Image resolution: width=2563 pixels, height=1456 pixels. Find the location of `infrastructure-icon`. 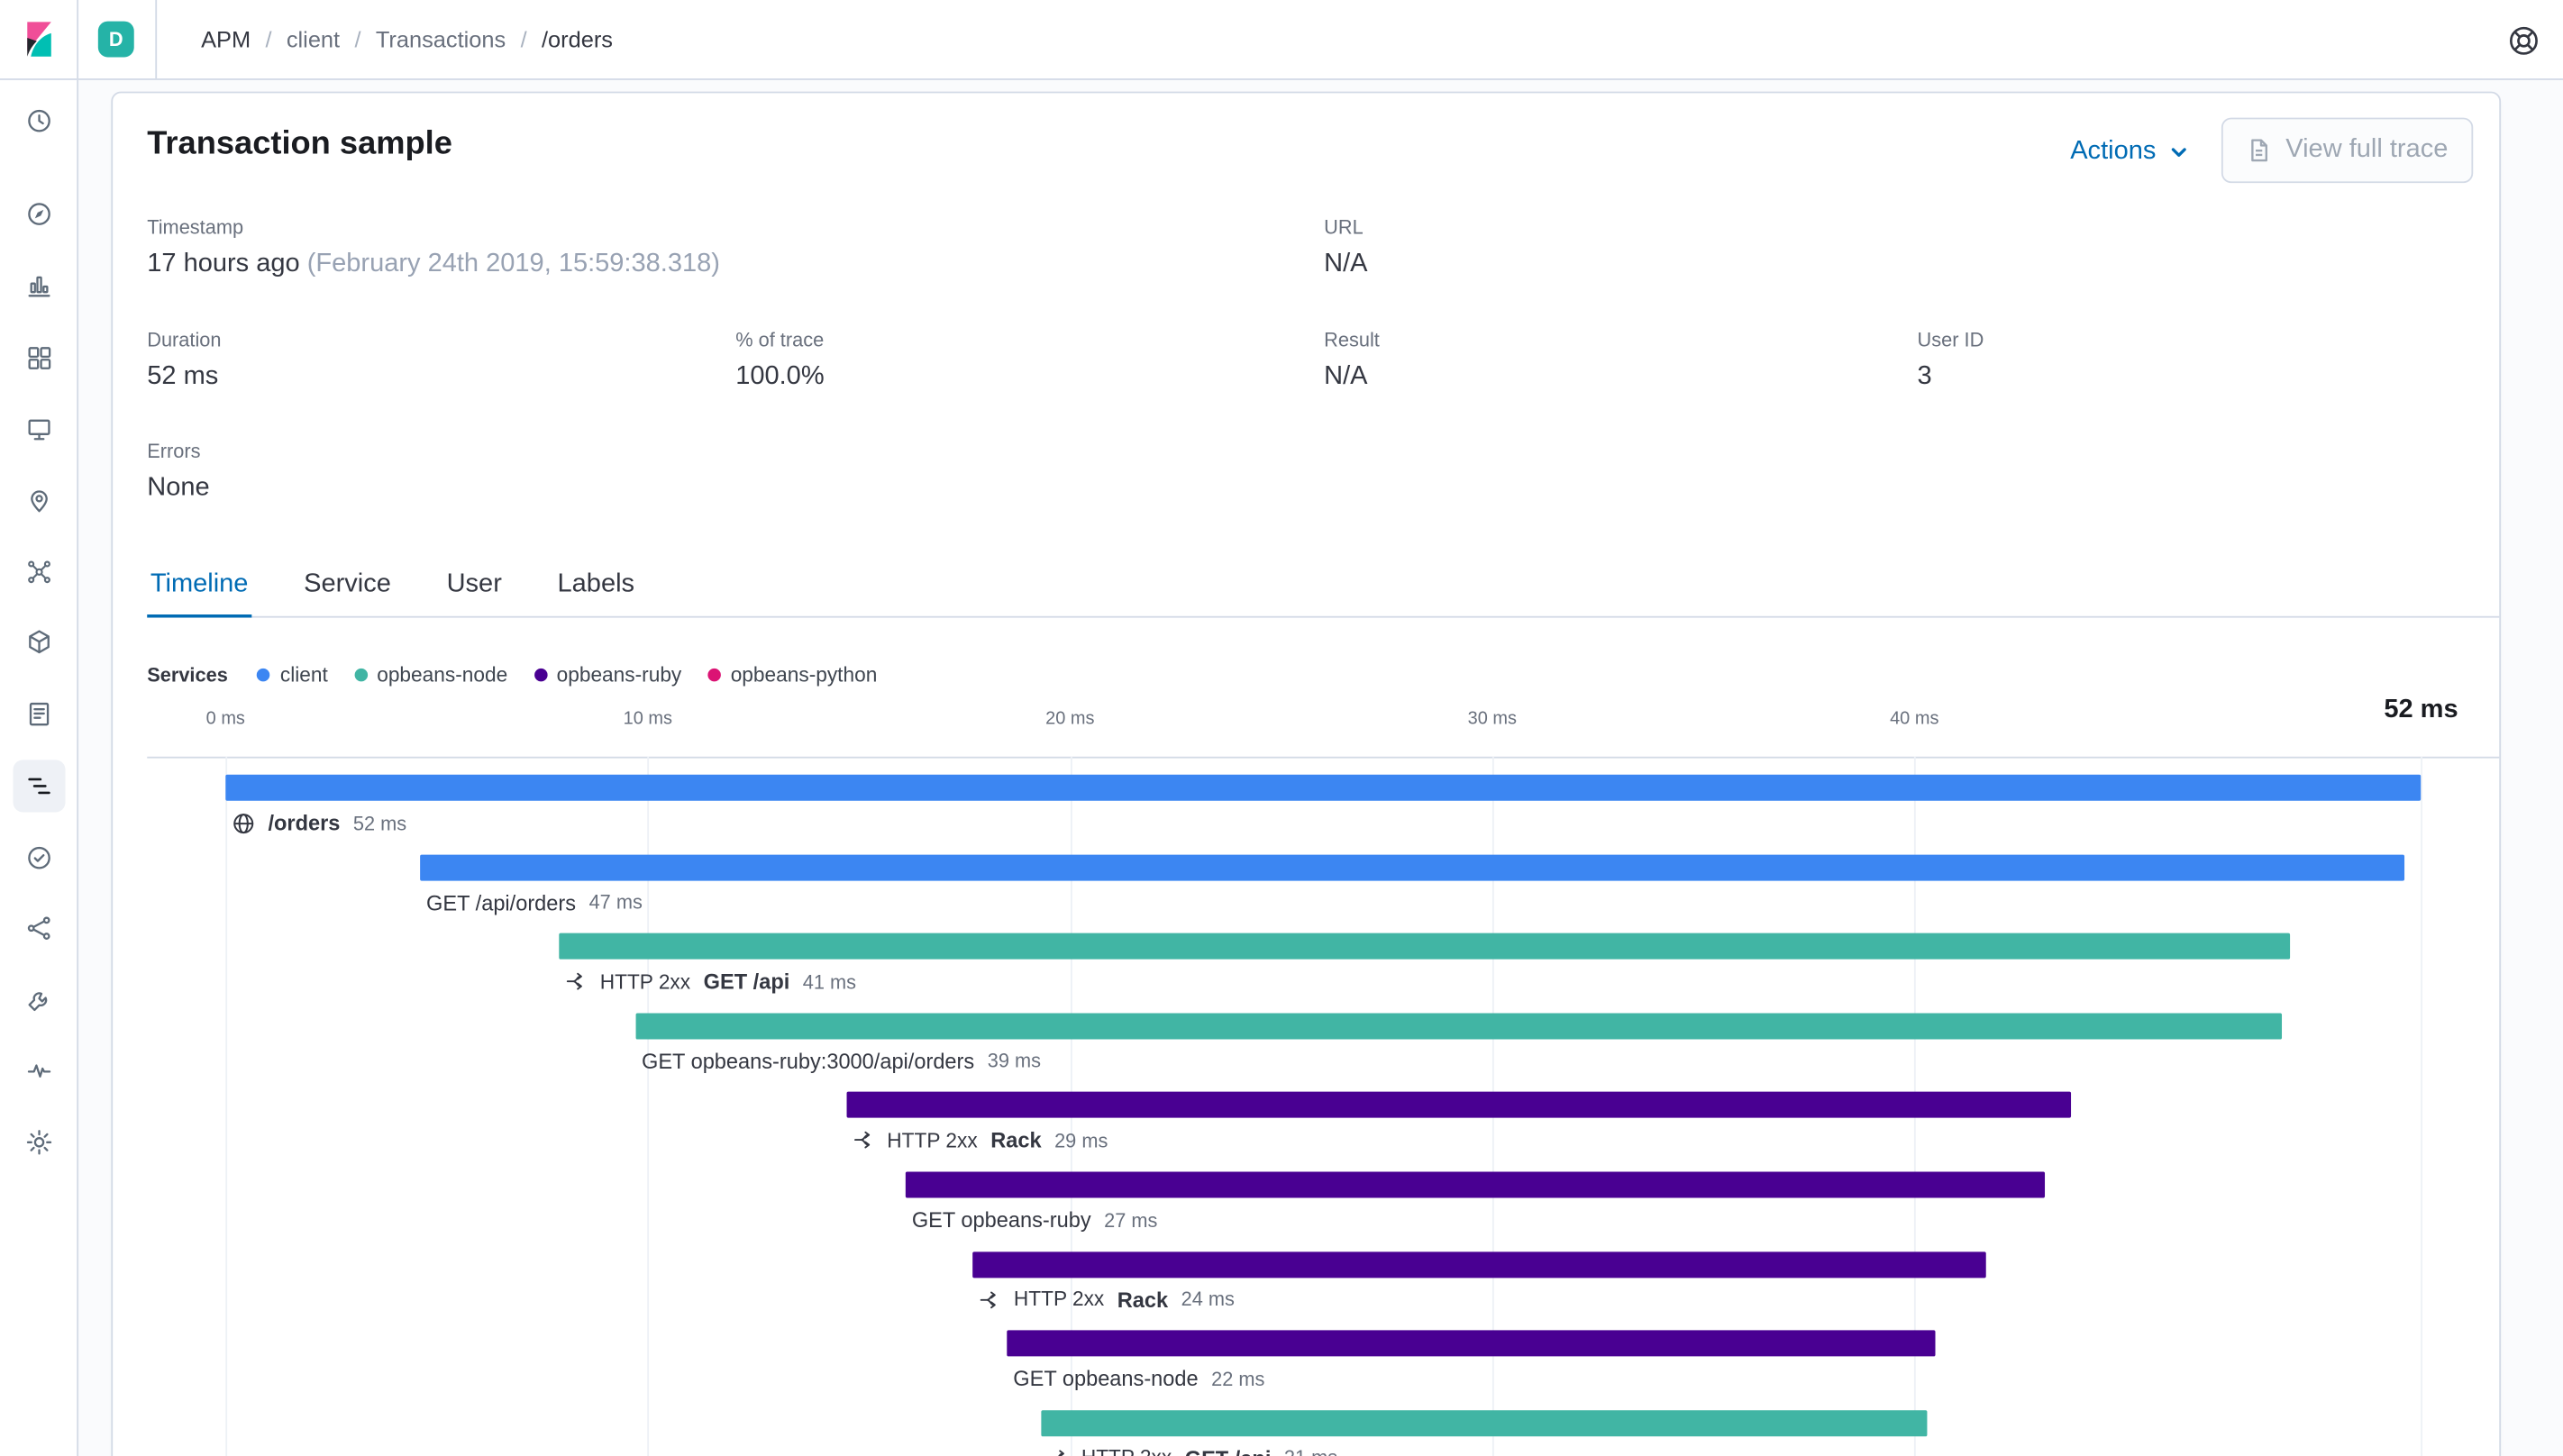

infrastructure-icon is located at coordinates (39, 642).